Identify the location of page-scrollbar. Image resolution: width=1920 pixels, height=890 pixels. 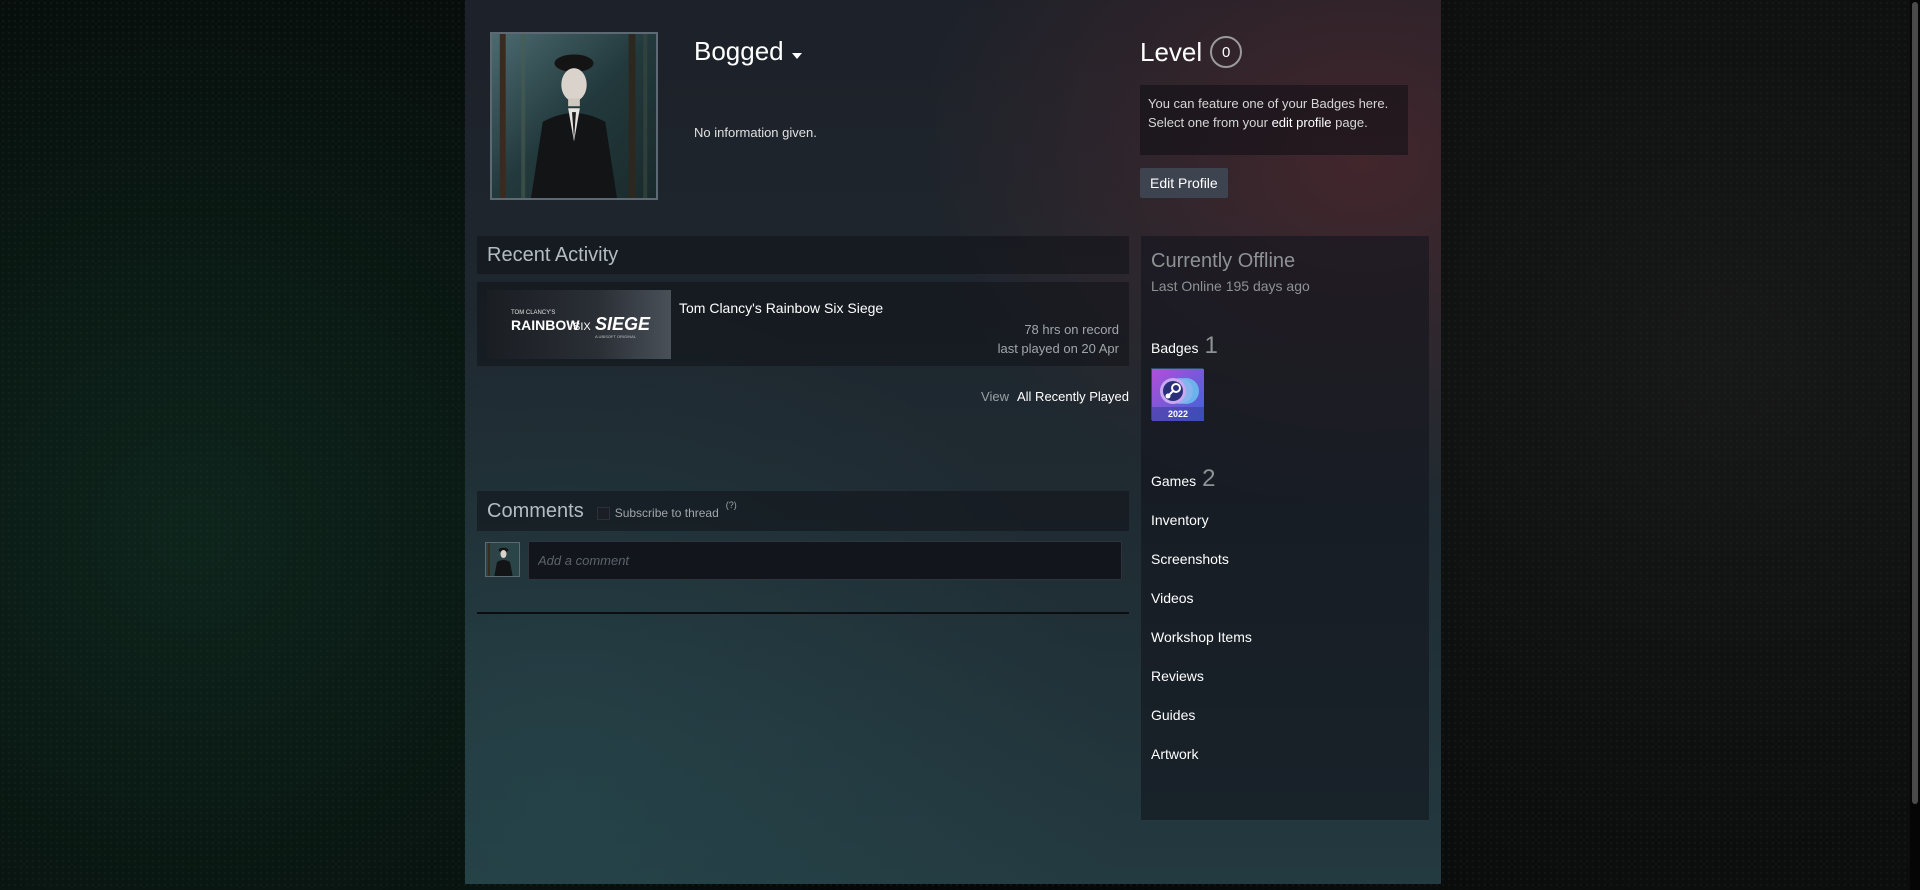
(1915, 445).